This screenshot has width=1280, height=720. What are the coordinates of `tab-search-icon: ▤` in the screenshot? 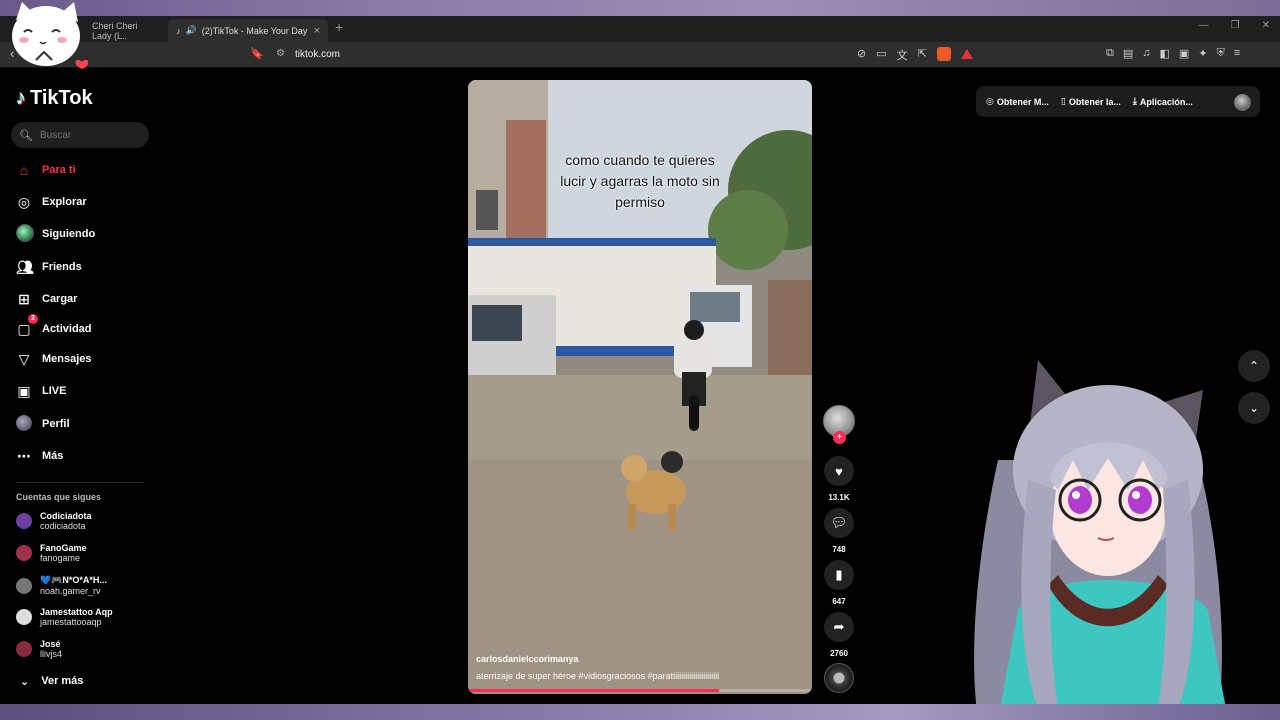 It's located at (1128, 53).